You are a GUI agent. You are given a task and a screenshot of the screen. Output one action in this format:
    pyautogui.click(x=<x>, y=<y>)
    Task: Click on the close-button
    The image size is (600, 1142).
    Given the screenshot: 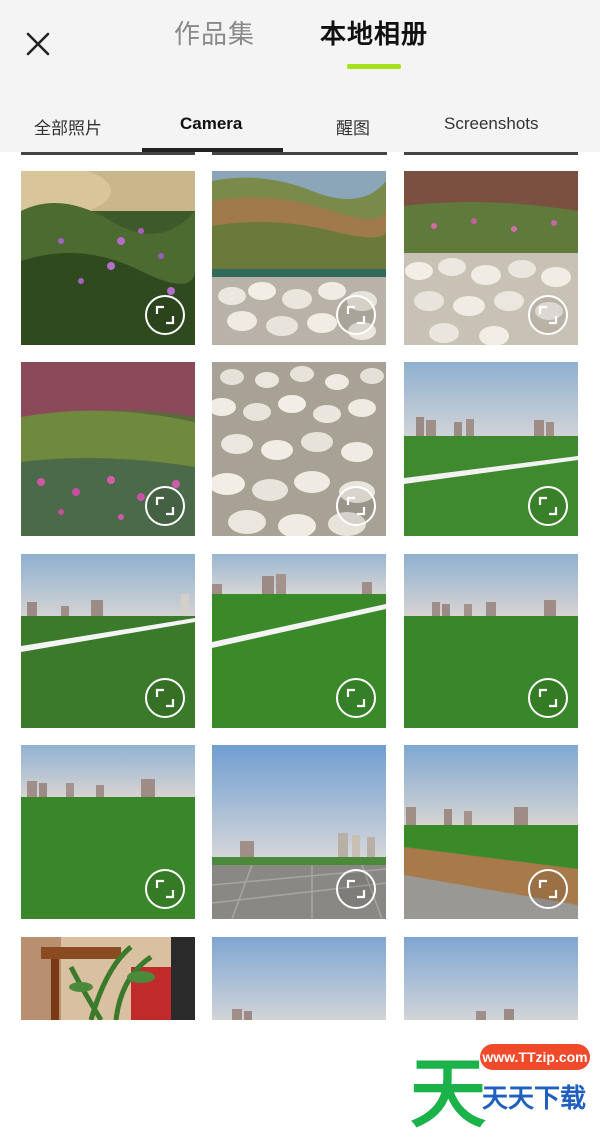 What is the action you would take?
    pyautogui.click(x=38, y=44)
    